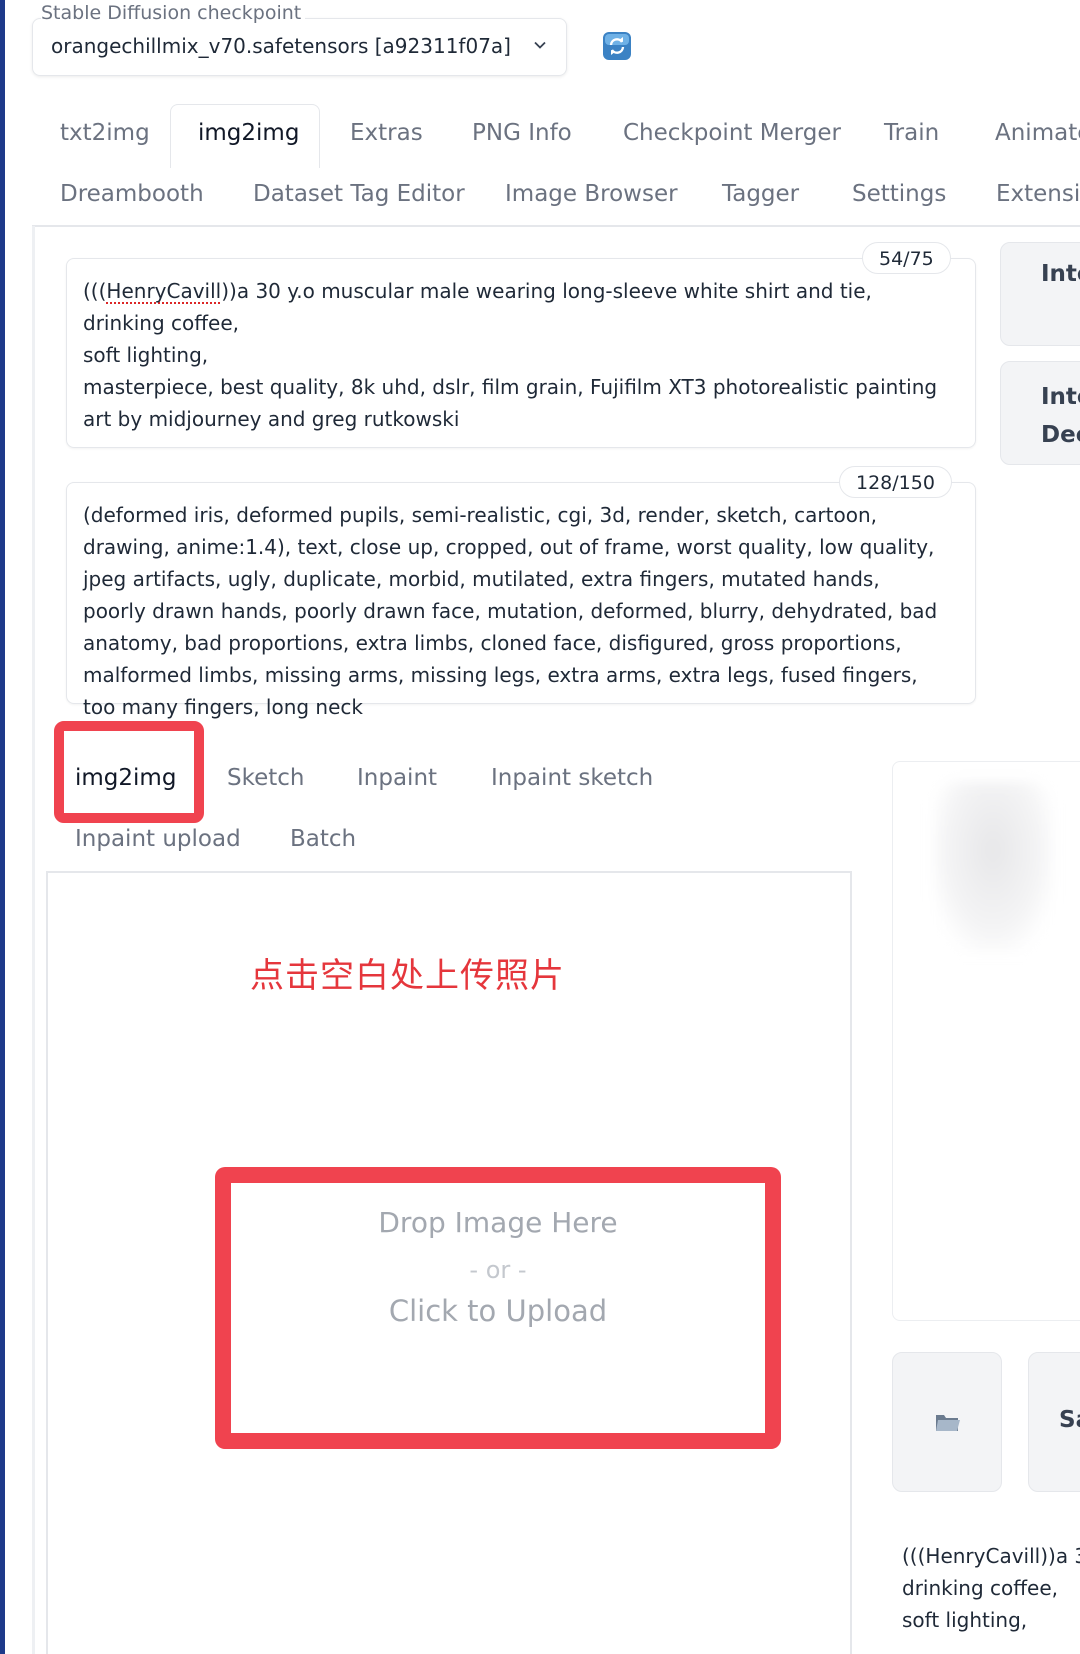  I want to click on panel-border, so click(33, 940).